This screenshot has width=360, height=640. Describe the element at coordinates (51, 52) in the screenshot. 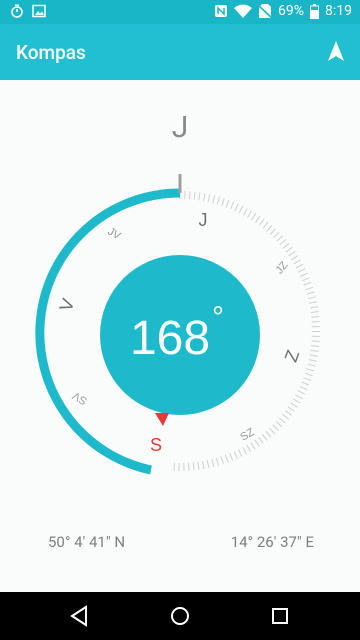

I see `app-title: Kompas` at that location.